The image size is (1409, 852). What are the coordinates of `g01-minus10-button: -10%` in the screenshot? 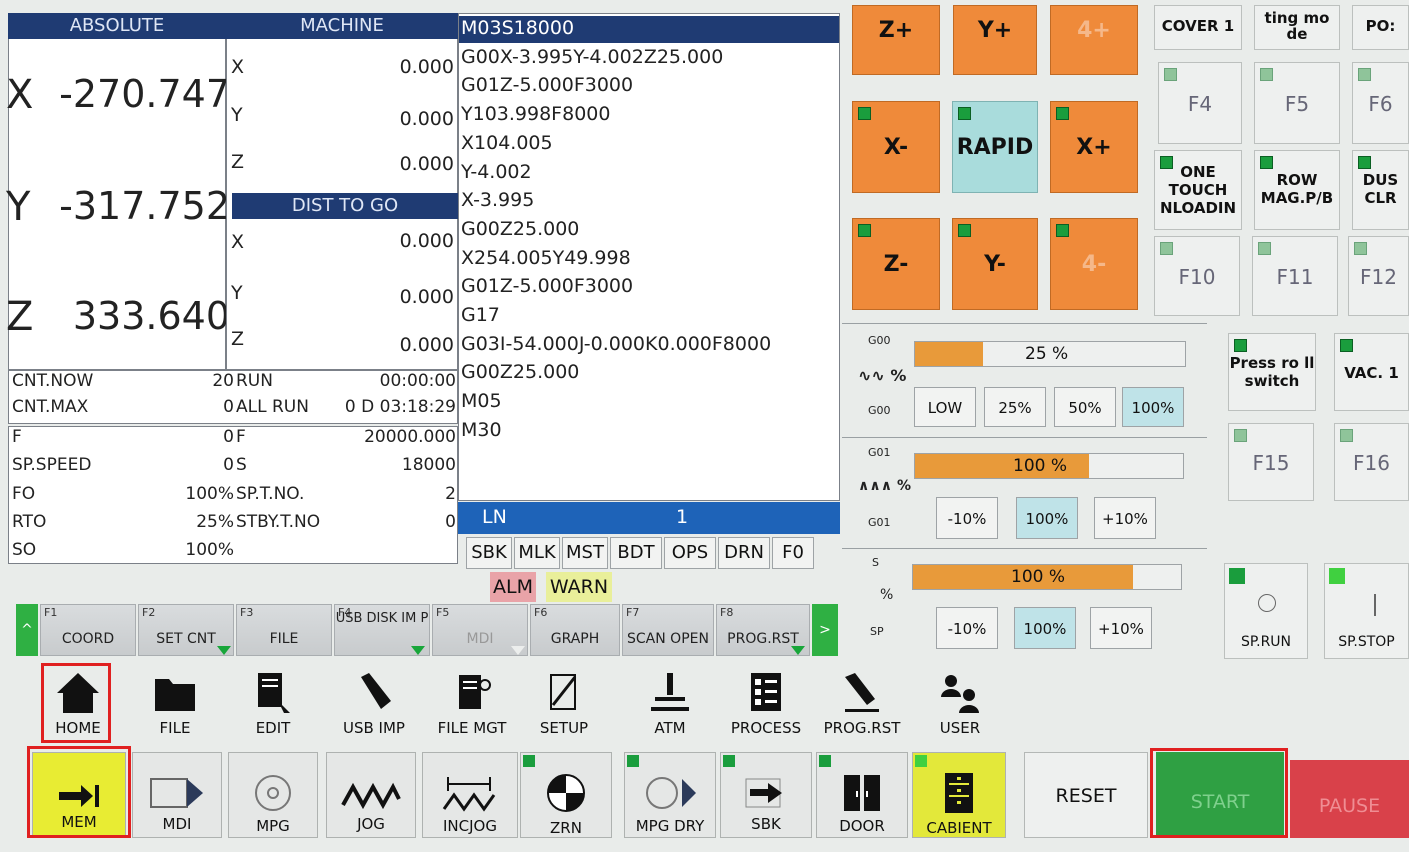 It's located at (967, 518).